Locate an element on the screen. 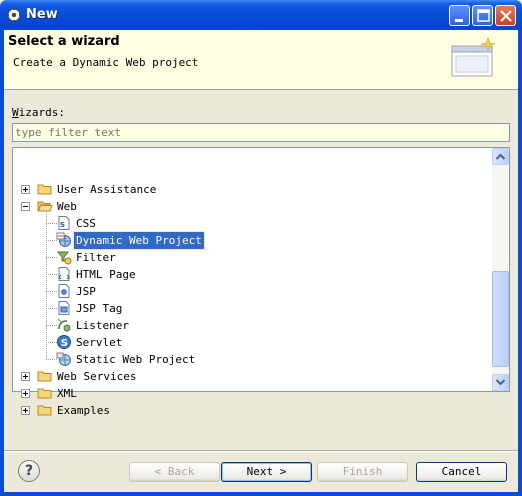 The image size is (522, 496). jsp-tag-icon is located at coordinates (64, 308).